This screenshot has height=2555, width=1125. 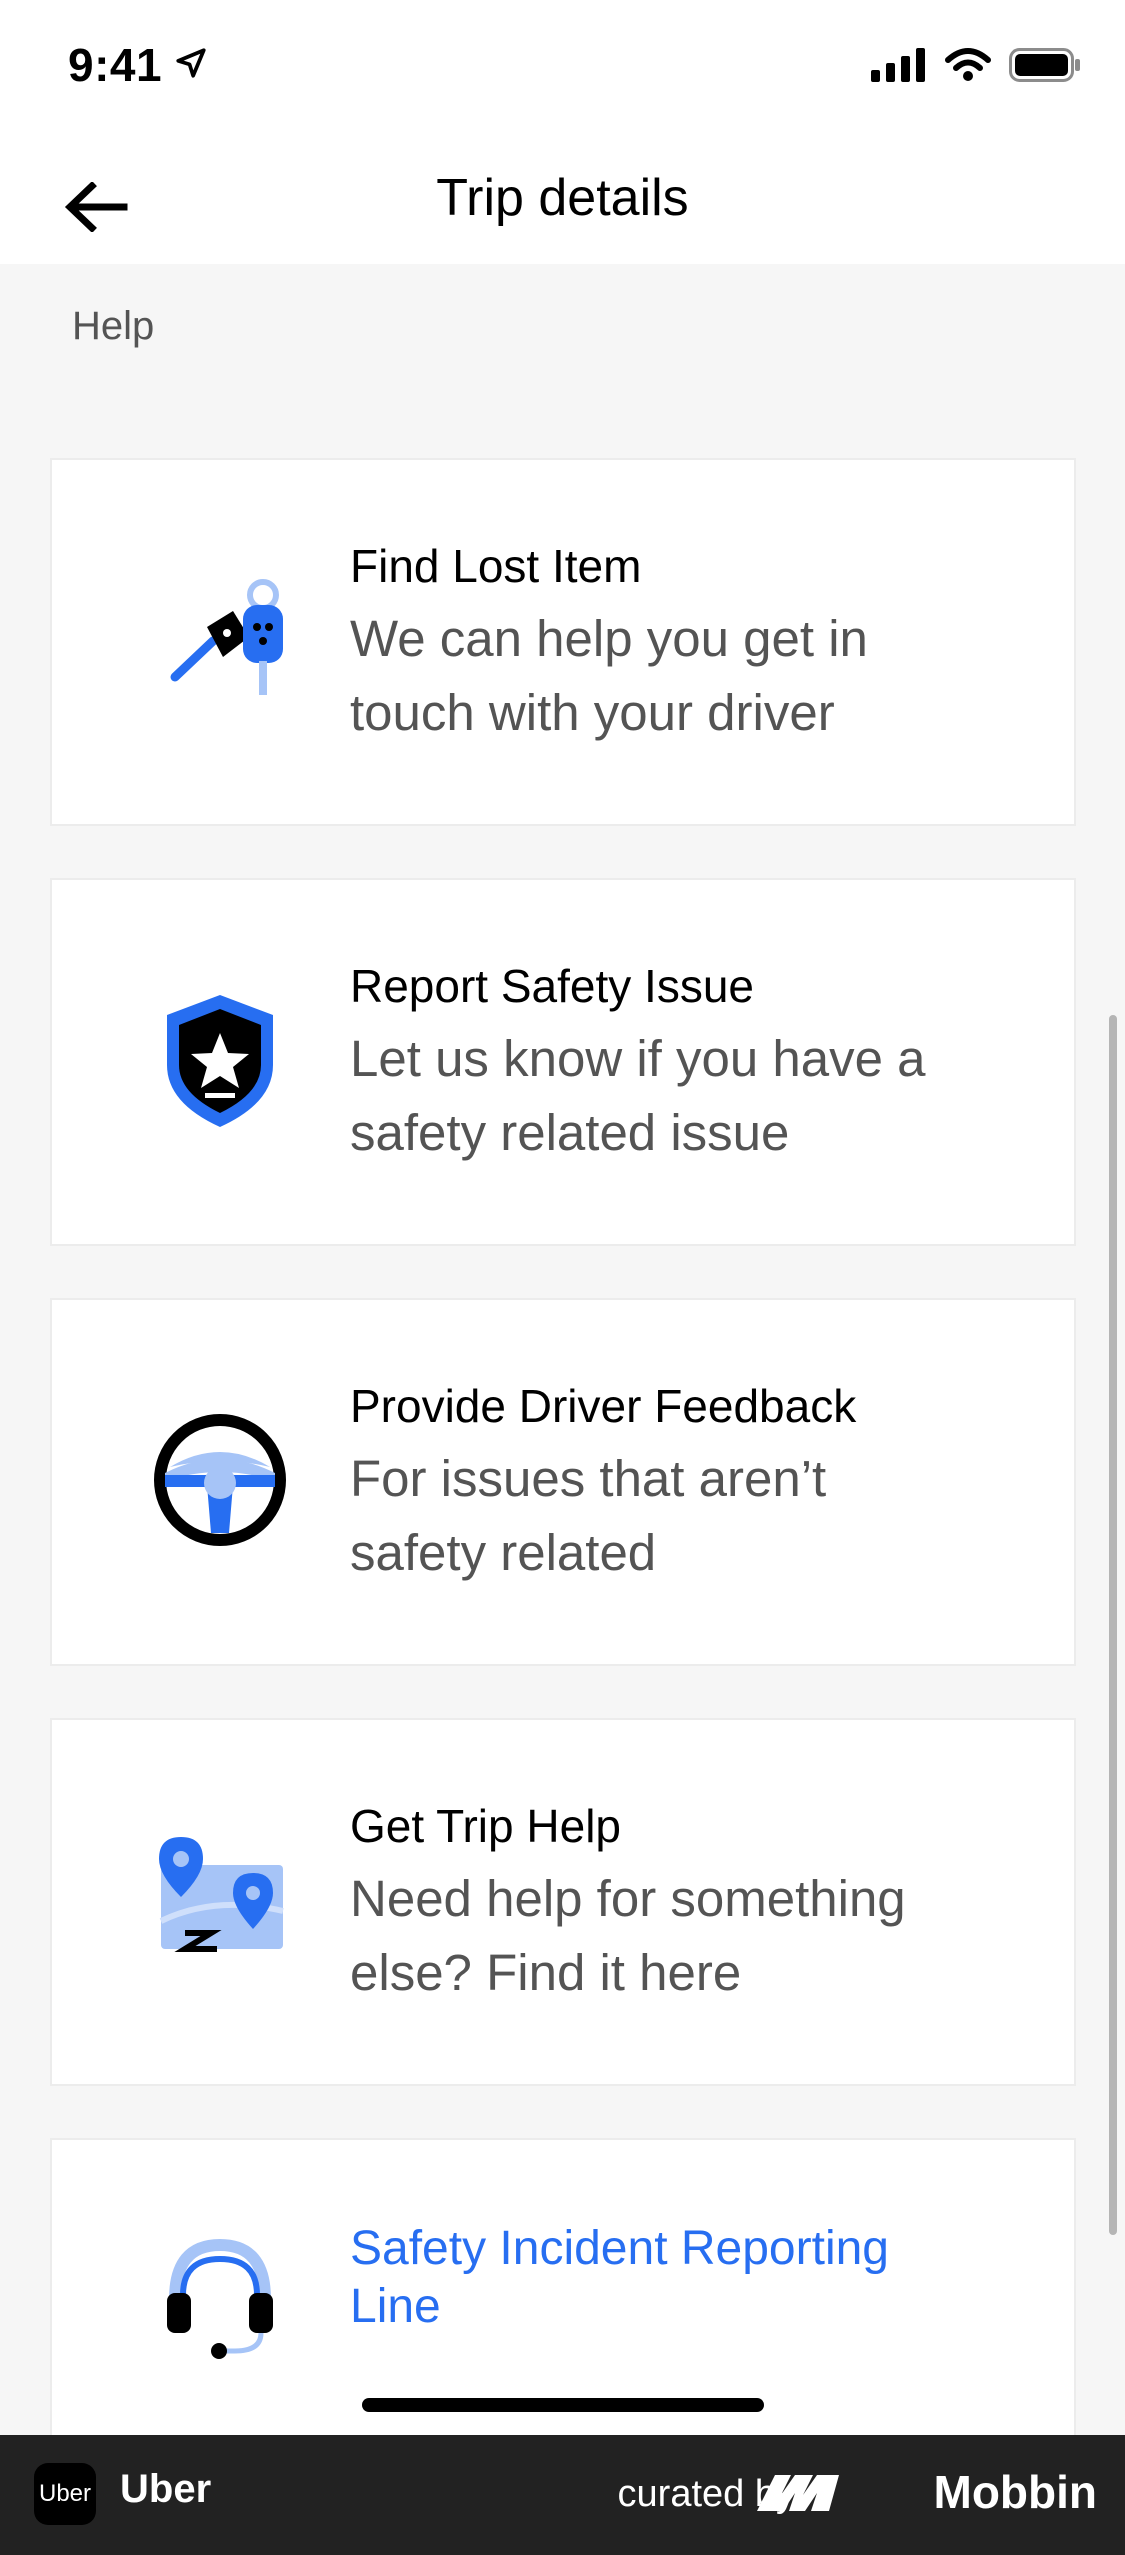 What do you see at coordinates (220, 640) in the screenshot?
I see `keys-icon` at bounding box center [220, 640].